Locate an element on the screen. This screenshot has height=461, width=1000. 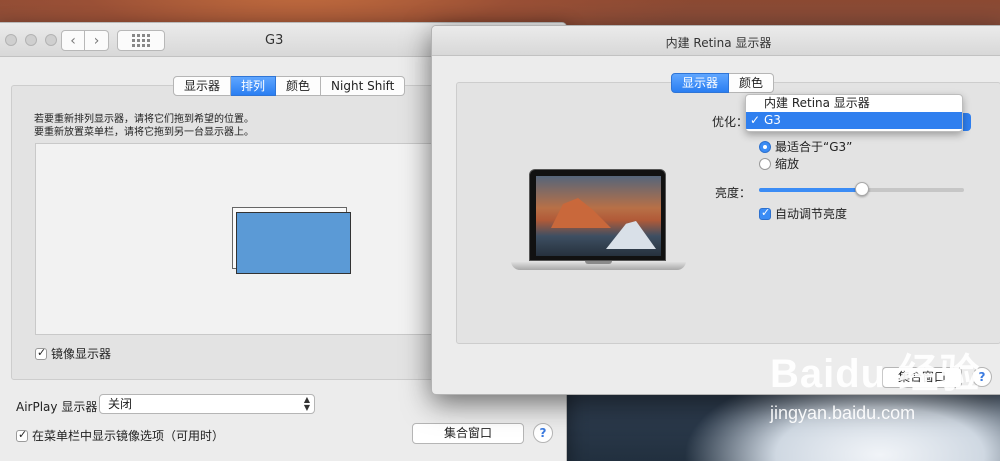
optimize-label: 优化： is located at coordinates (730, 122).